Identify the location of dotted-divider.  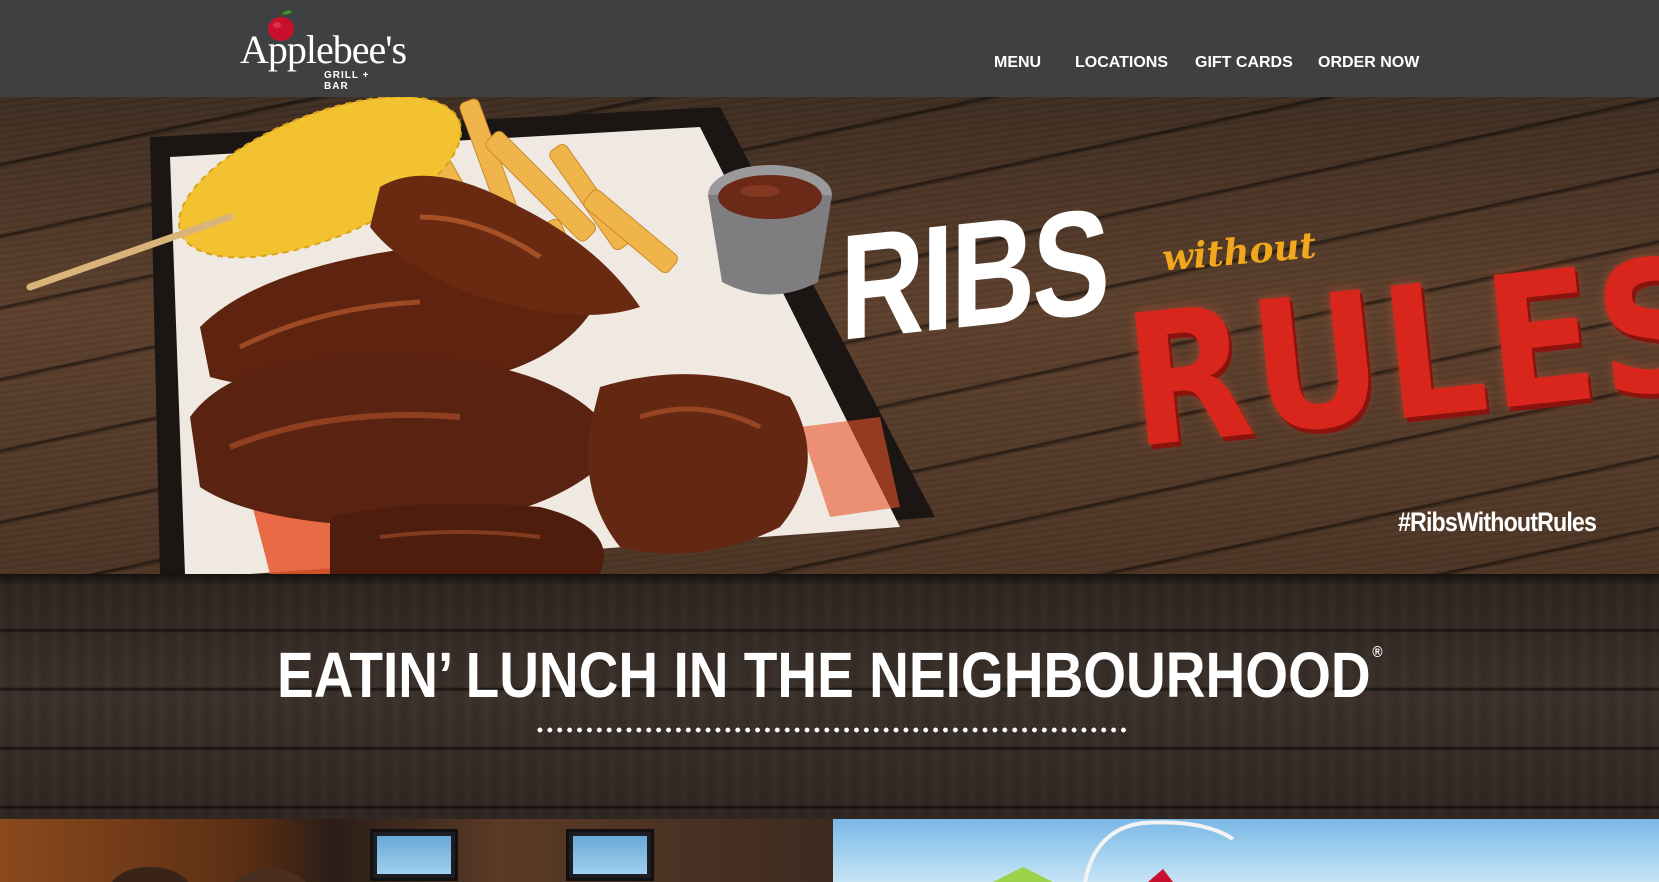
(832, 730).